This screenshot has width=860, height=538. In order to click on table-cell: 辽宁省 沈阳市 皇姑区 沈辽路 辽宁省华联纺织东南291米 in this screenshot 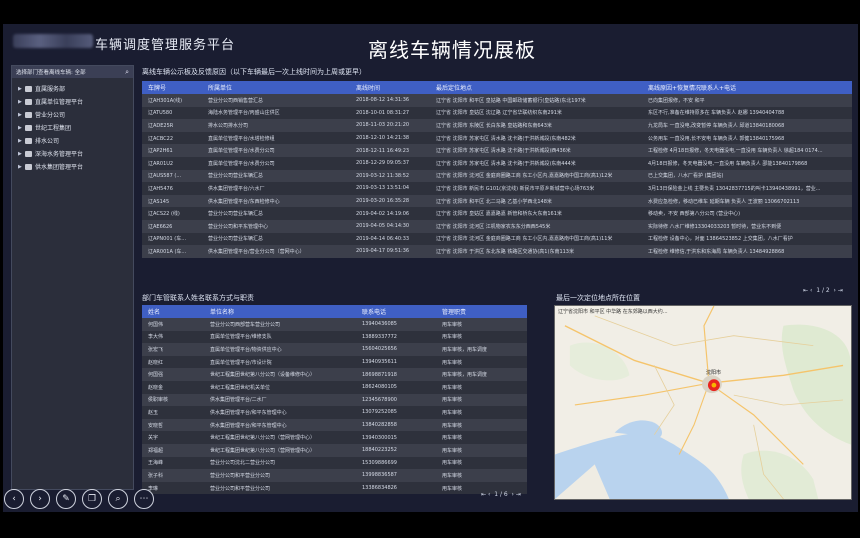, I will do `click(536, 113)`.